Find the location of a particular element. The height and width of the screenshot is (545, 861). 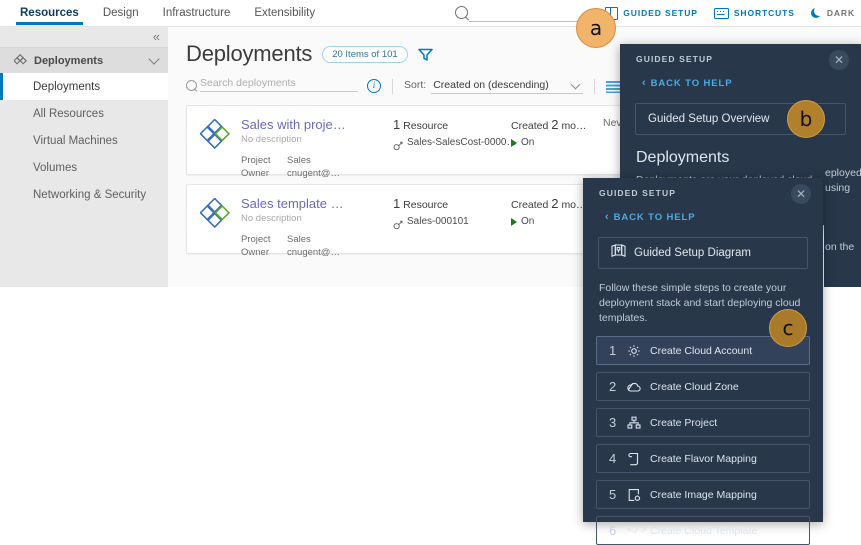

diagram-icon is located at coordinates (618, 253).